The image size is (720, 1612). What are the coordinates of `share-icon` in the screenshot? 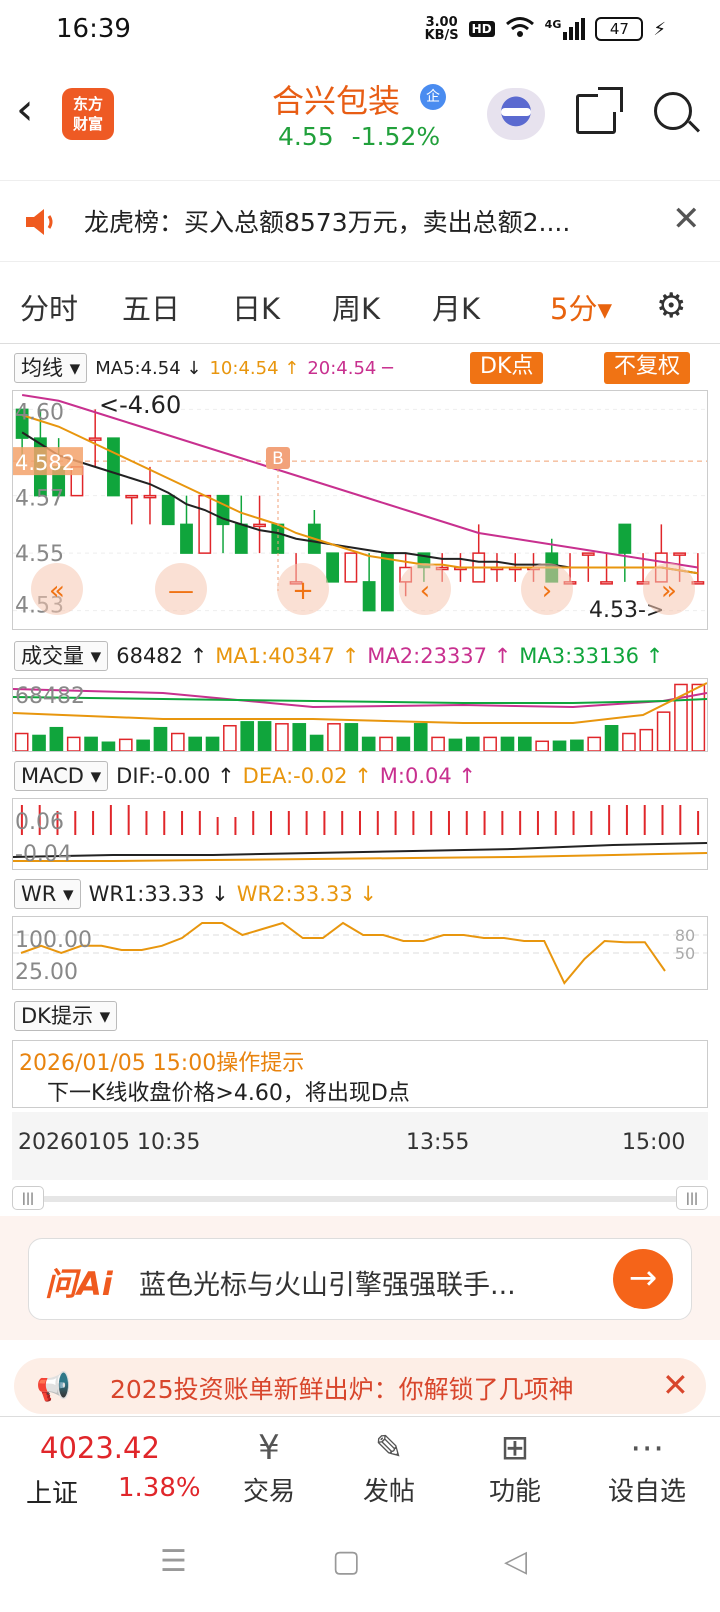 It's located at (599, 110).